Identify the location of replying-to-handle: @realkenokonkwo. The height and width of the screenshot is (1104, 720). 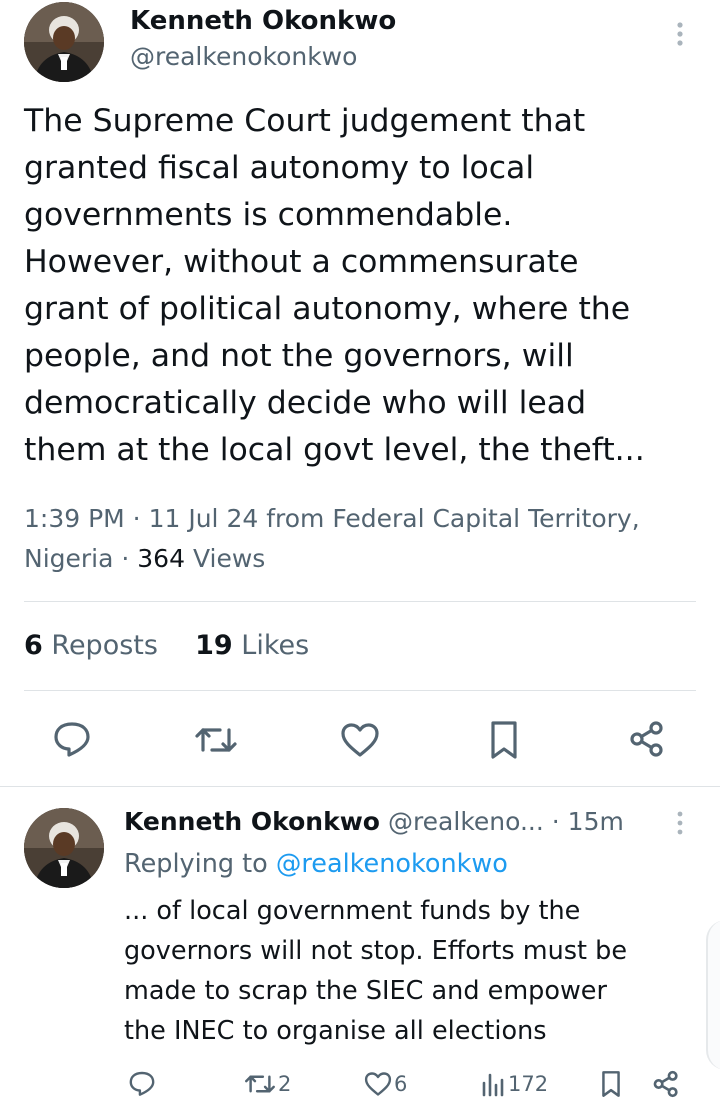
(392, 864).